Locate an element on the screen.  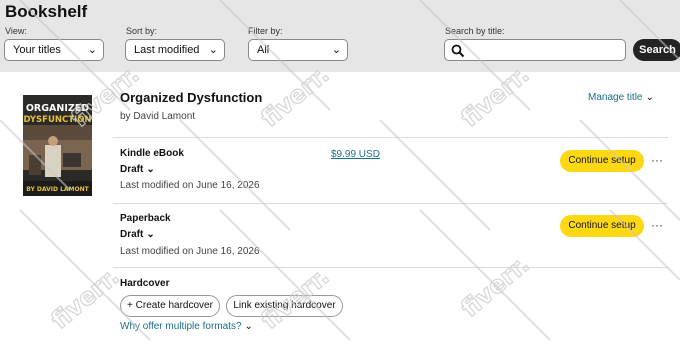
cover-title-line1: ORGANIZED is located at coordinates (57, 108).